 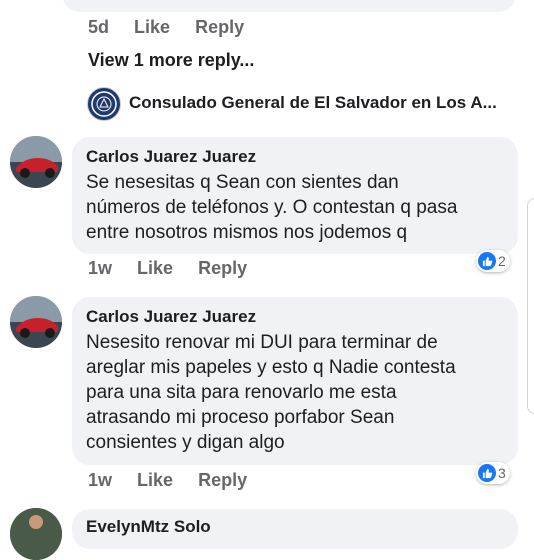 What do you see at coordinates (241, 392) in the screenshot?
I see `comment-line: para una sita para renovarlo me esta` at bounding box center [241, 392].